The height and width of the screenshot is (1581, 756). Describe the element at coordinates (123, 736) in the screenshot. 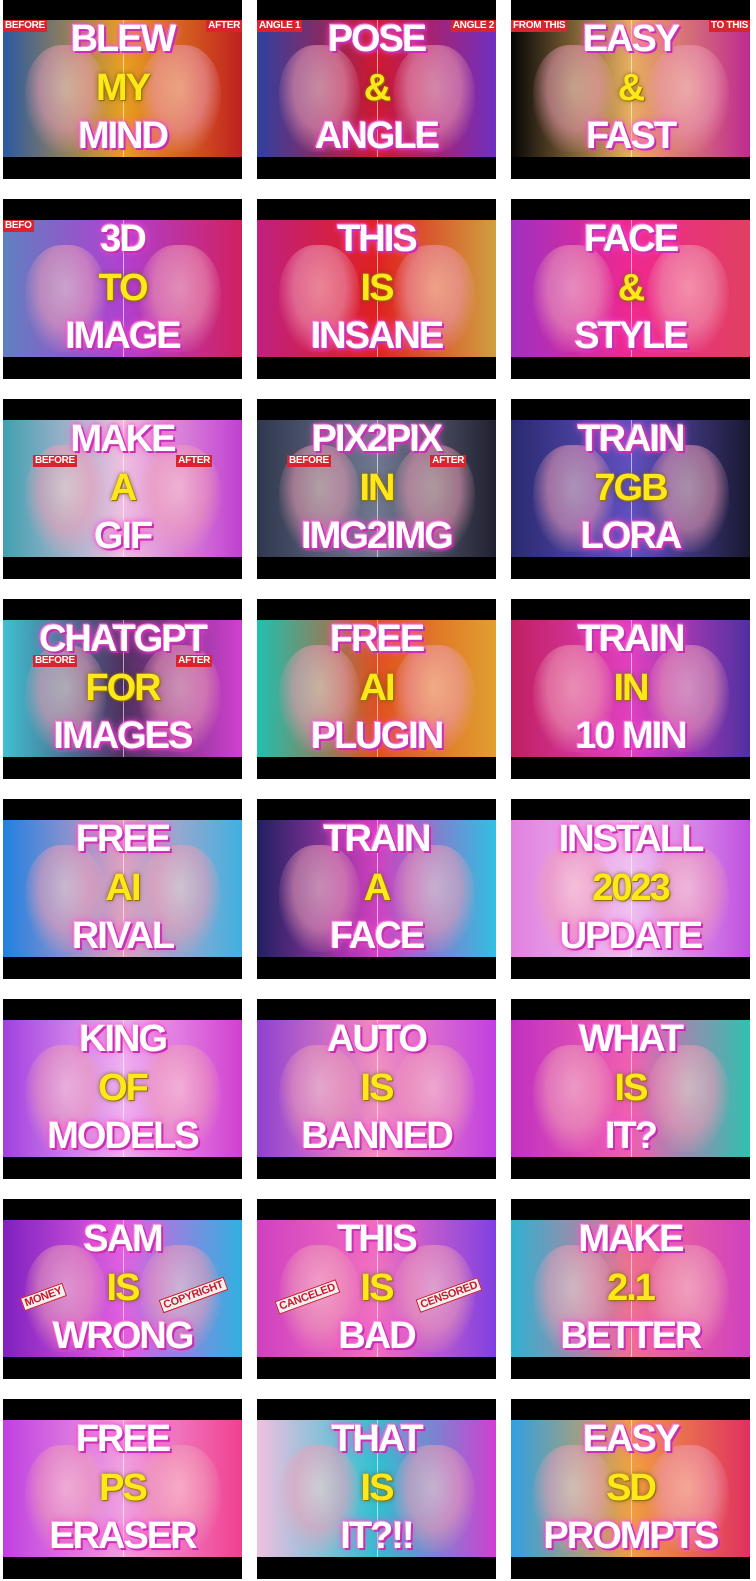

I see `thumbnail-title-line: IMAGES` at that location.